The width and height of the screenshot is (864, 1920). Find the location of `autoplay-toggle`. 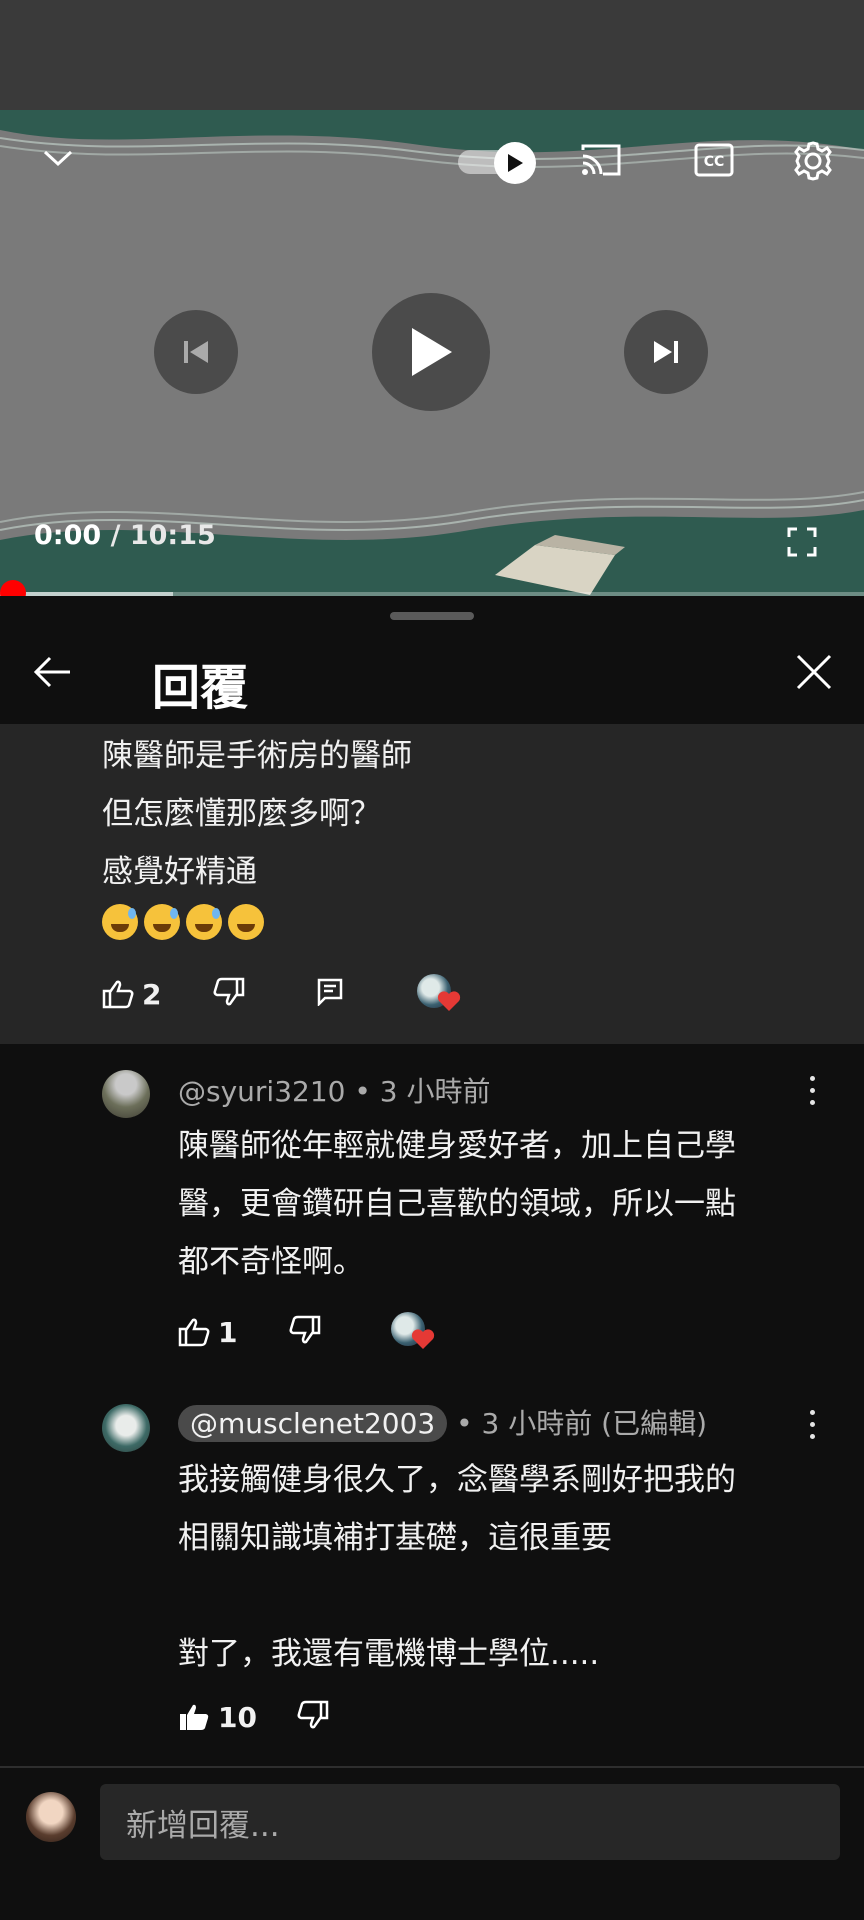

autoplay-toggle is located at coordinates (497, 163).